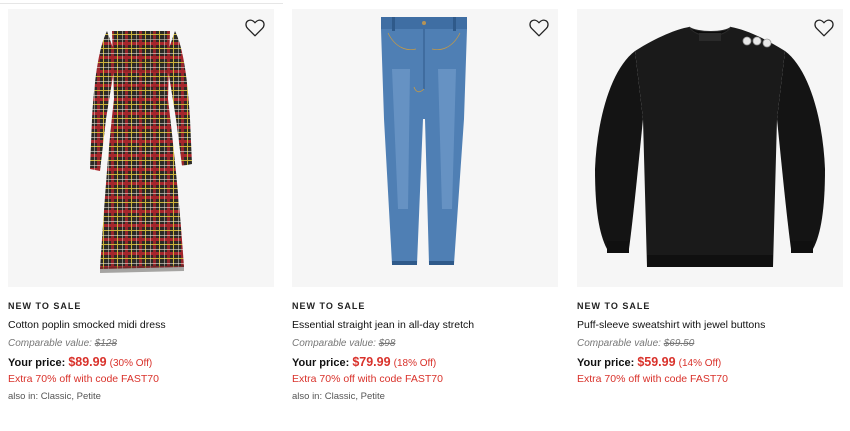 This screenshot has width=850, height=431. What do you see at coordinates (415, 363) in the screenshot?
I see `discount-percent: (18% Off)` at bounding box center [415, 363].